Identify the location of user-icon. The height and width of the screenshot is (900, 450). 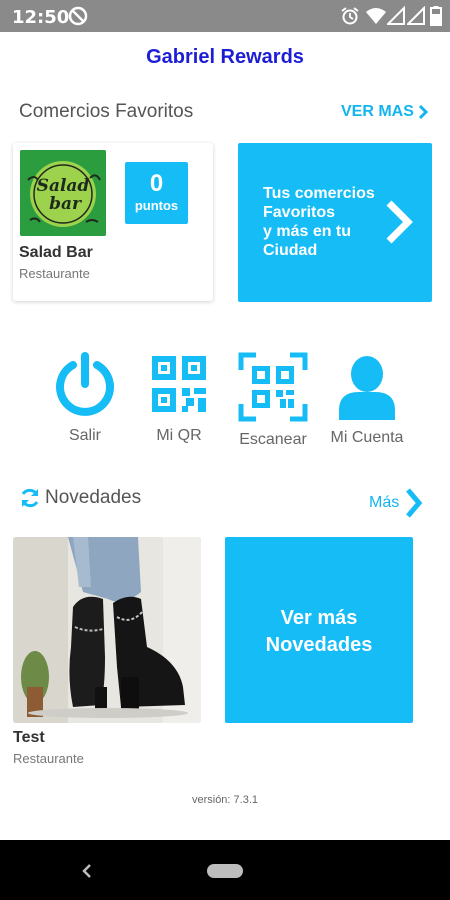
(367, 388).